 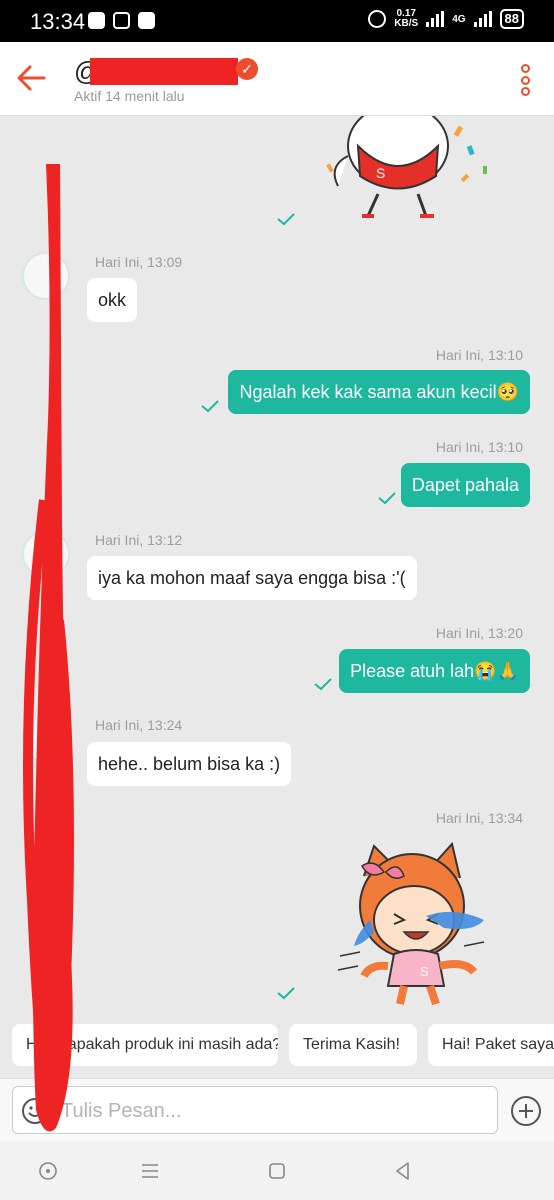 What do you see at coordinates (479, 818) in the screenshot?
I see `message-timestamp: Hari Ini, 13:34` at bounding box center [479, 818].